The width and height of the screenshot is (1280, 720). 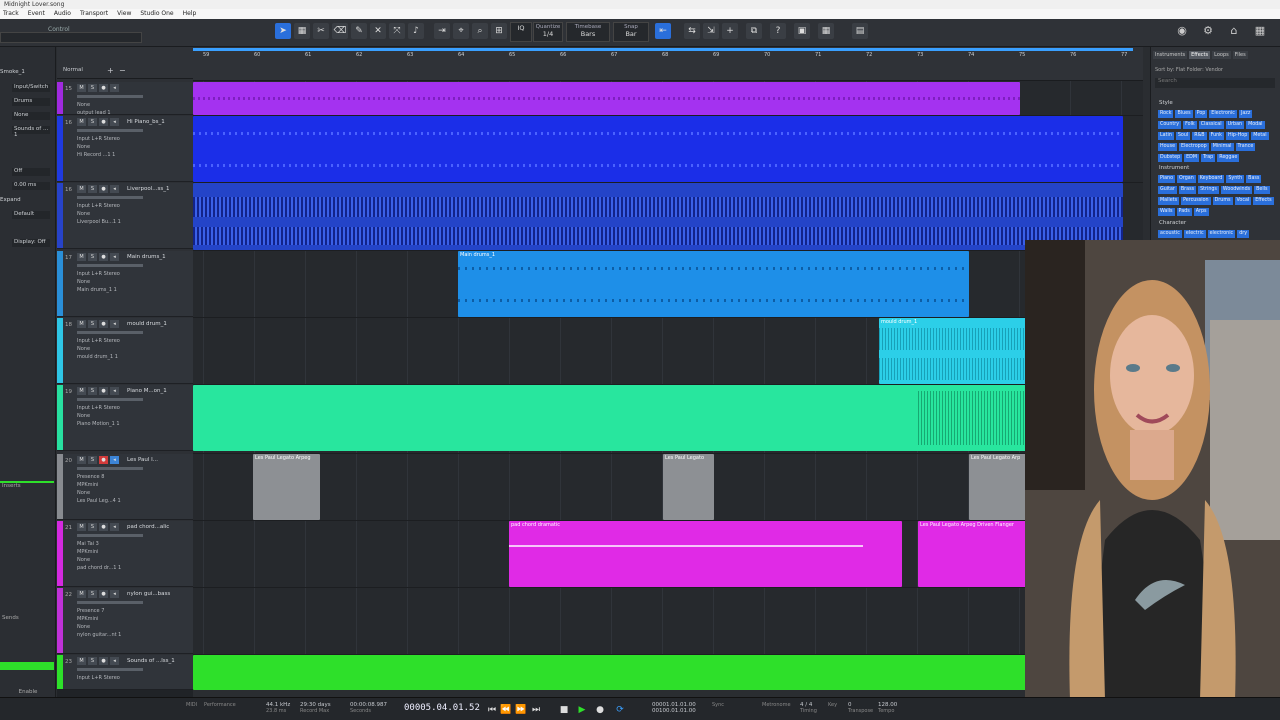 I want to click on filter-tag: Reggae, so click(x=1228, y=158).